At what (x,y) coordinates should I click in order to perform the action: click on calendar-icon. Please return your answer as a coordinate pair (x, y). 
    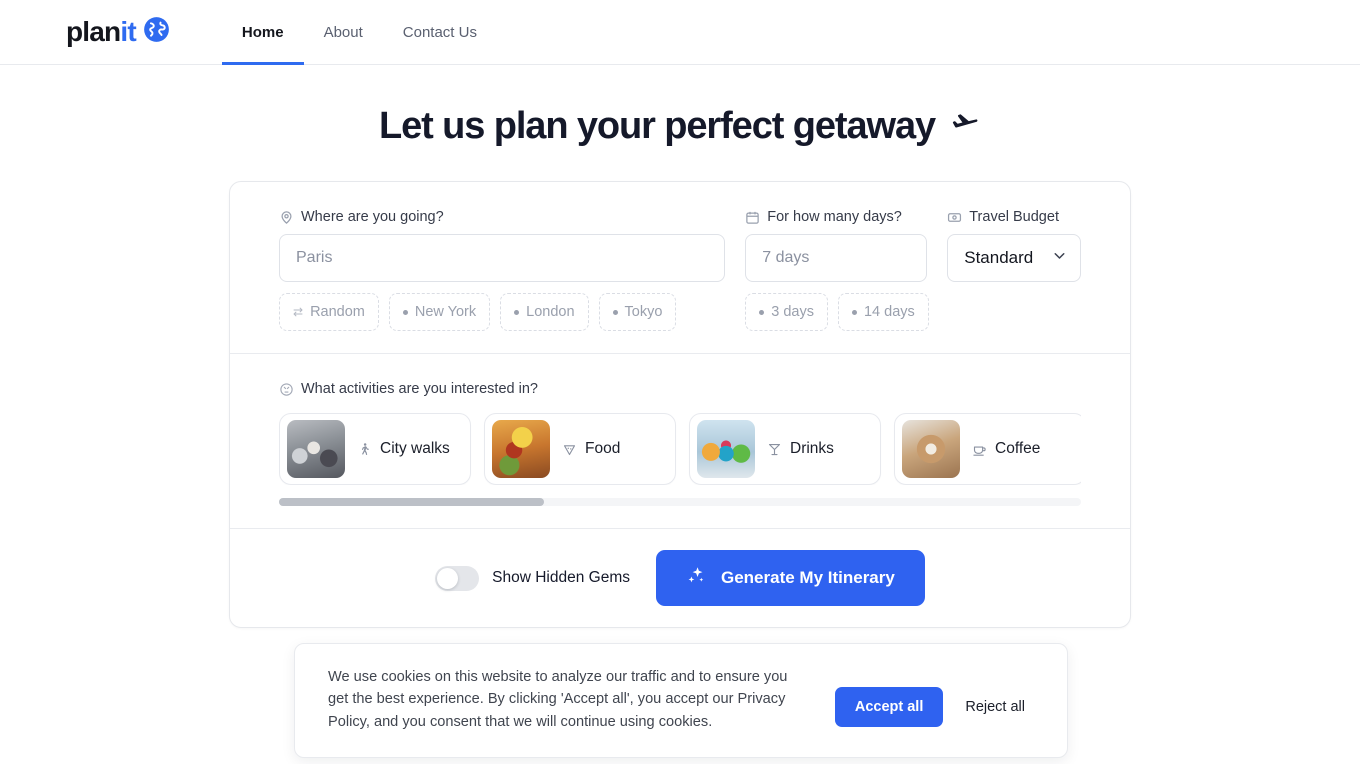
    Looking at the image, I should click on (752, 217).